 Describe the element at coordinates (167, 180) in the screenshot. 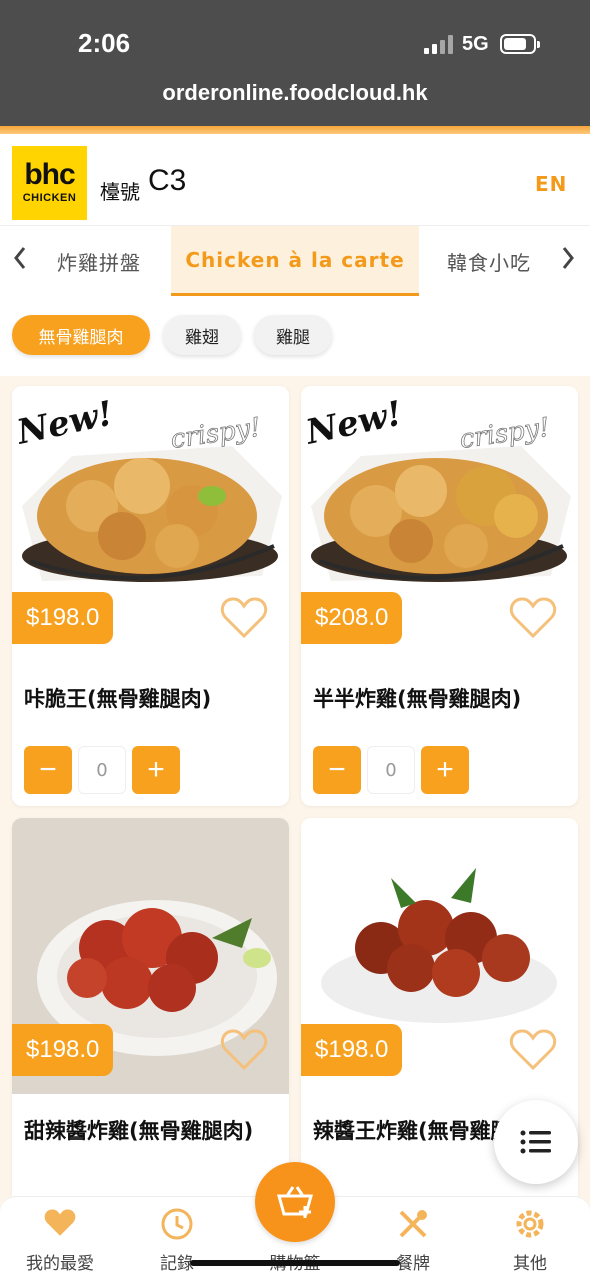

I see `table-number: C3` at that location.